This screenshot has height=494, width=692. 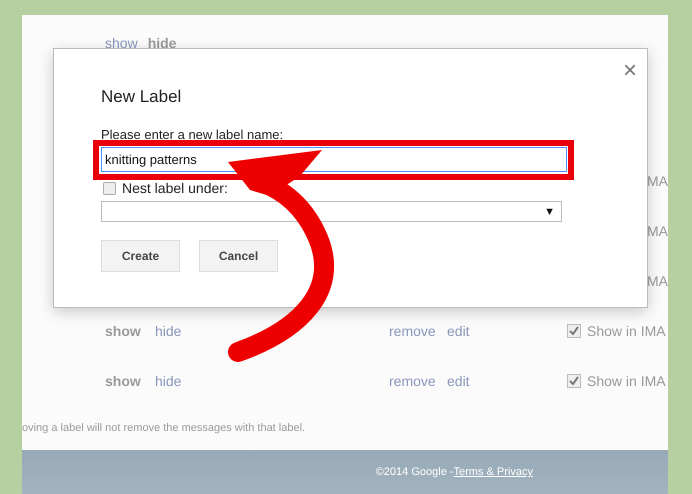 I want to click on nest-label: Nest label under:, so click(x=175, y=188).